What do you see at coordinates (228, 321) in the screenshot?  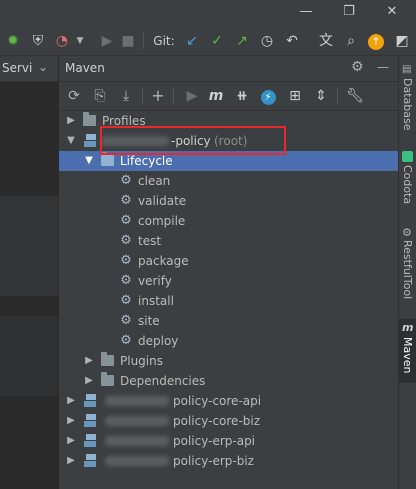 I see `tree-row-phase: ⚙ site` at bounding box center [228, 321].